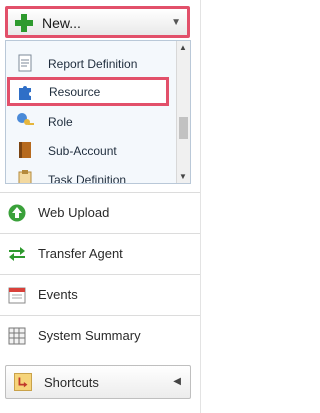 This screenshot has width=320, height=413. I want to click on shortcut-arrow-icon, so click(23, 382).